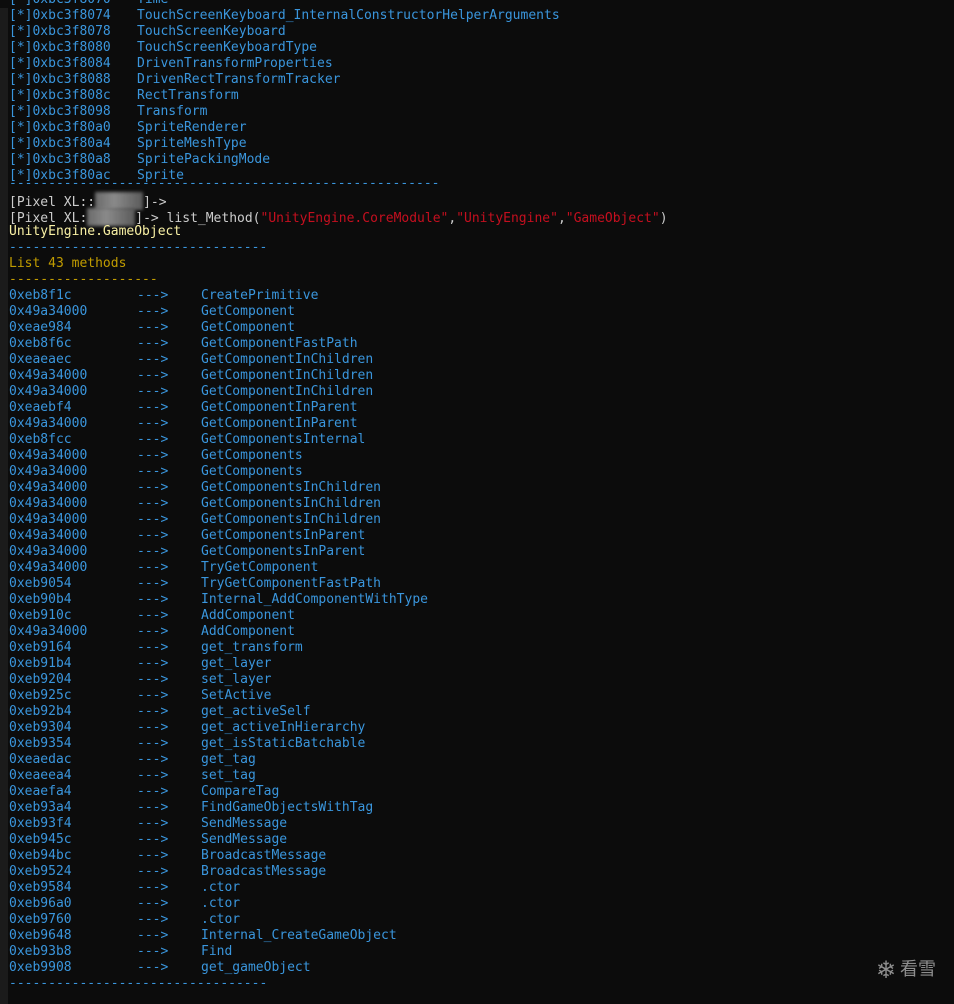  I want to click on method-row: 0xeb8f6c ---> GetComponentFastPath, so click(350, 344).